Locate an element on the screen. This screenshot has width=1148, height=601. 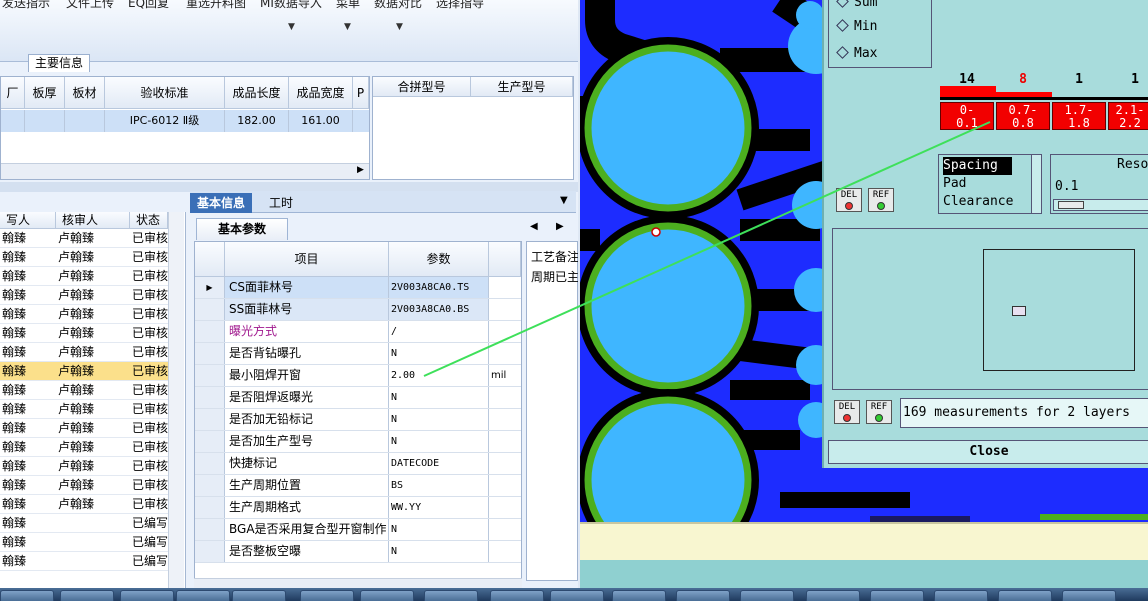
table-row: 是否加无铅标记 N is located at coordinates (358, 420).